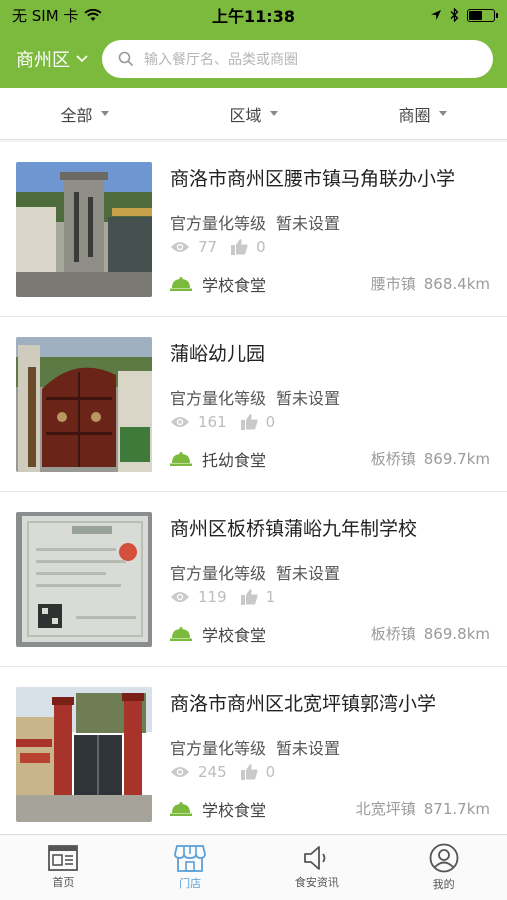  Describe the element at coordinates (221, 60) in the screenshot. I see `search-placeholder: 输入餐厅名、品类或商圈` at that location.